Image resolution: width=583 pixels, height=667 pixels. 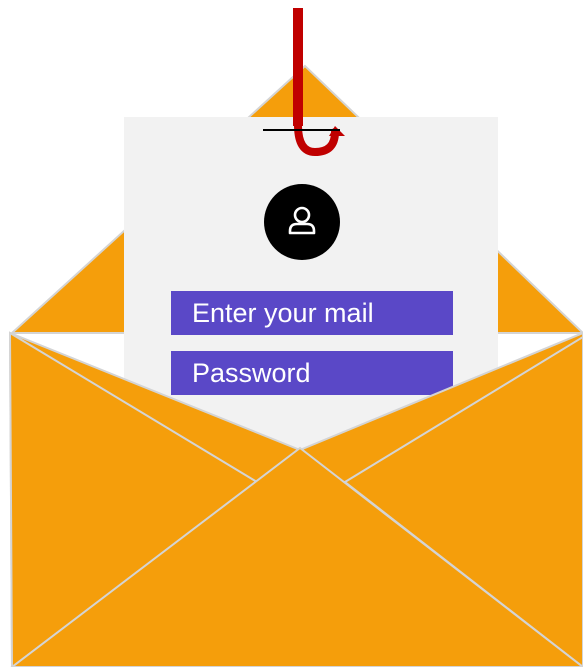 I want to click on hook-line, so click(x=298, y=67).